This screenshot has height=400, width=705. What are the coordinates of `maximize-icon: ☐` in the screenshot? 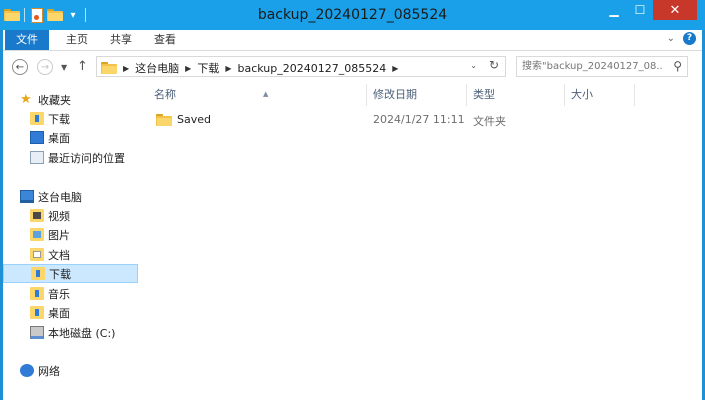 It's located at (640, 10).